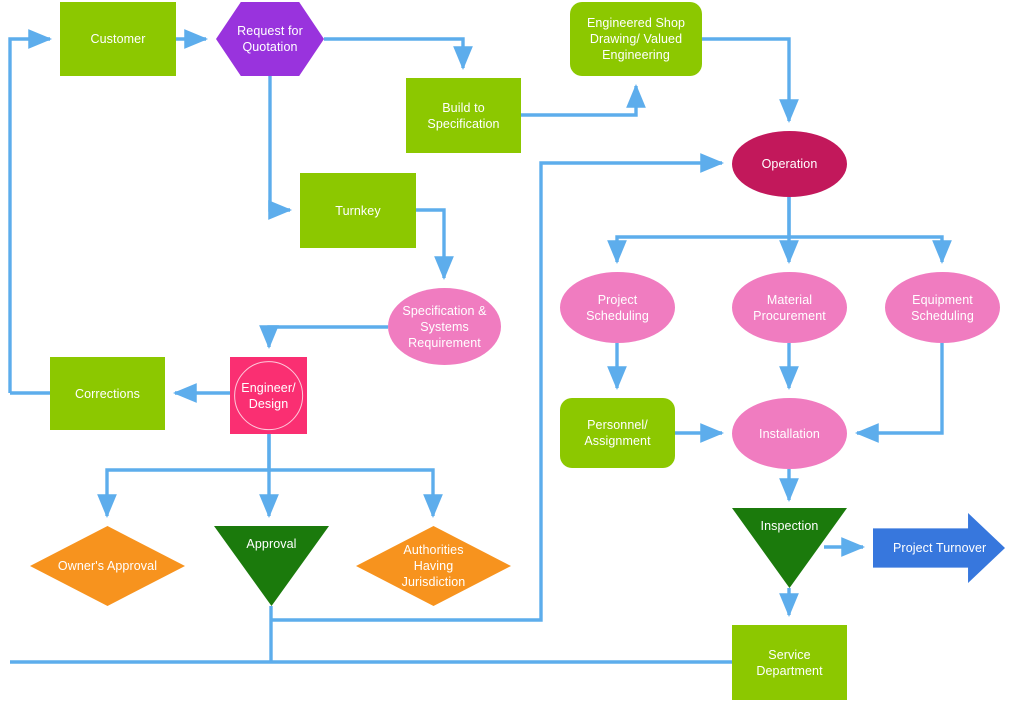  What do you see at coordinates (699, 231) in the screenshot?
I see `edge-operation-to-project-scheduling` at bounding box center [699, 231].